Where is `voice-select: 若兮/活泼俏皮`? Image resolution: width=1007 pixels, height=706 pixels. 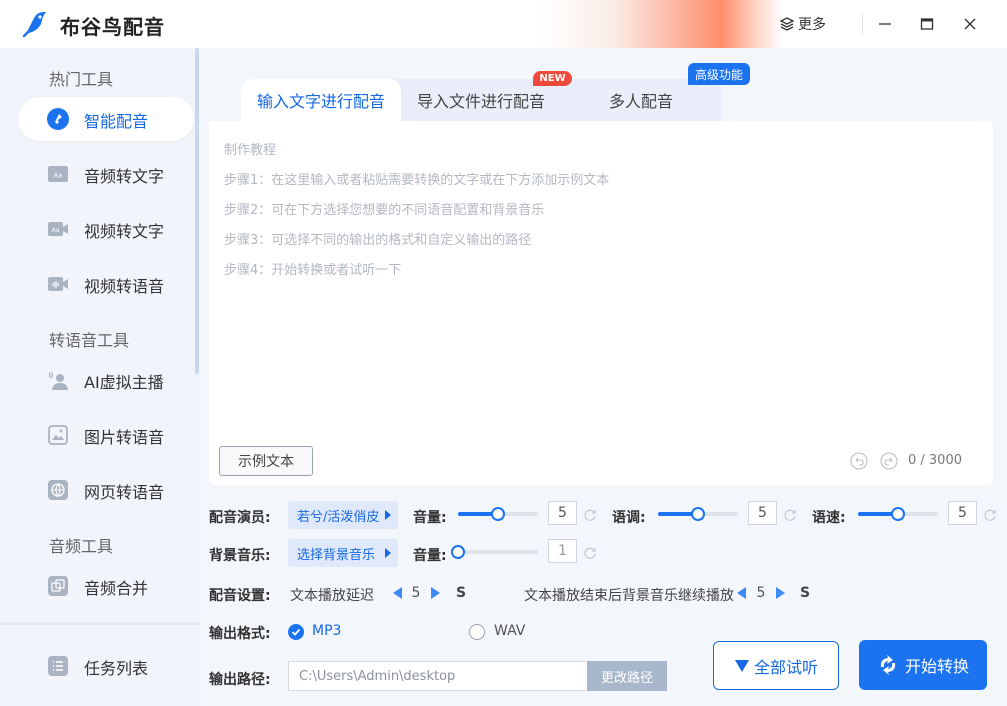
voice-select: 若兮/活泼俏皮 is located at coordinates (343, 515).